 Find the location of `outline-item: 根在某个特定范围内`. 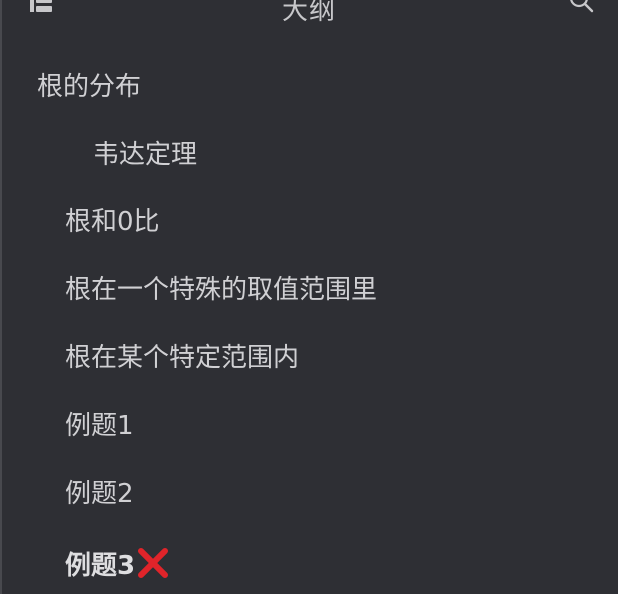

outline-item: 根在某个特定范围内 is located at coordinates (182, 358).